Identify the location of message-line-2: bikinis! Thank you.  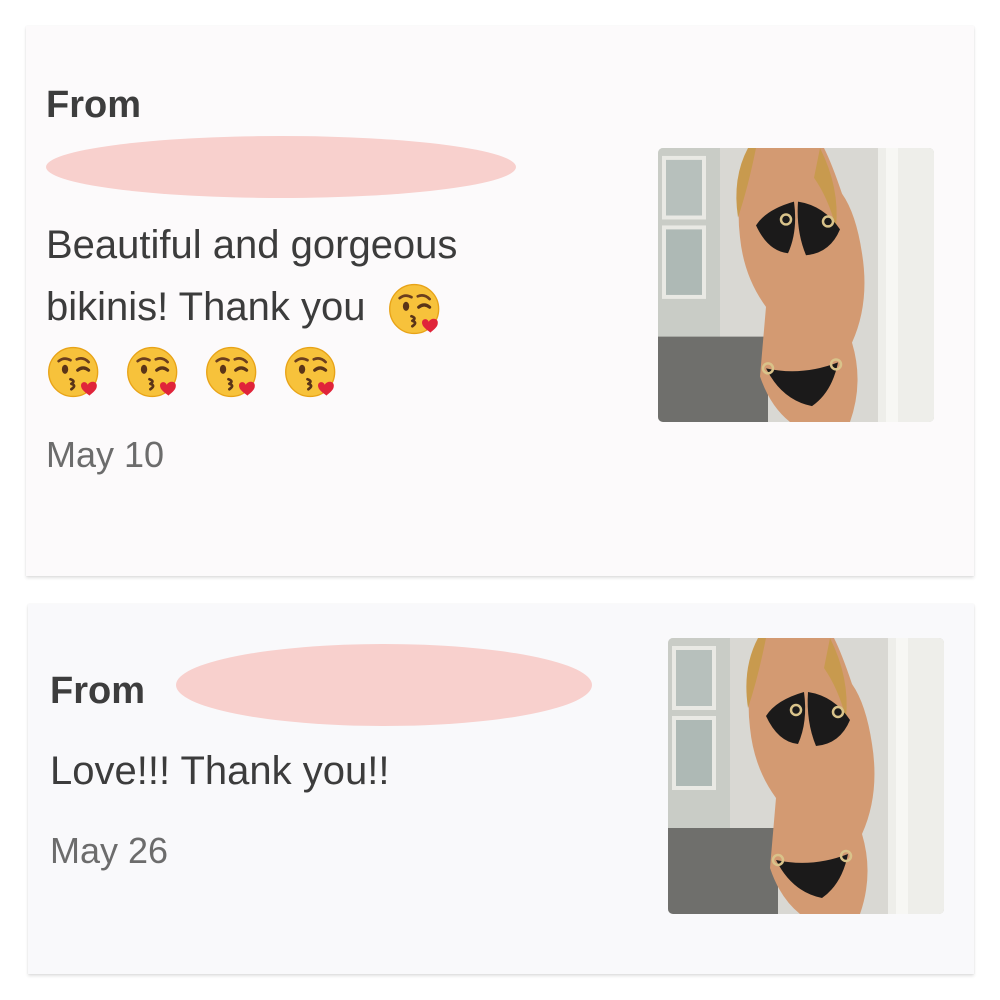
(251, 307).